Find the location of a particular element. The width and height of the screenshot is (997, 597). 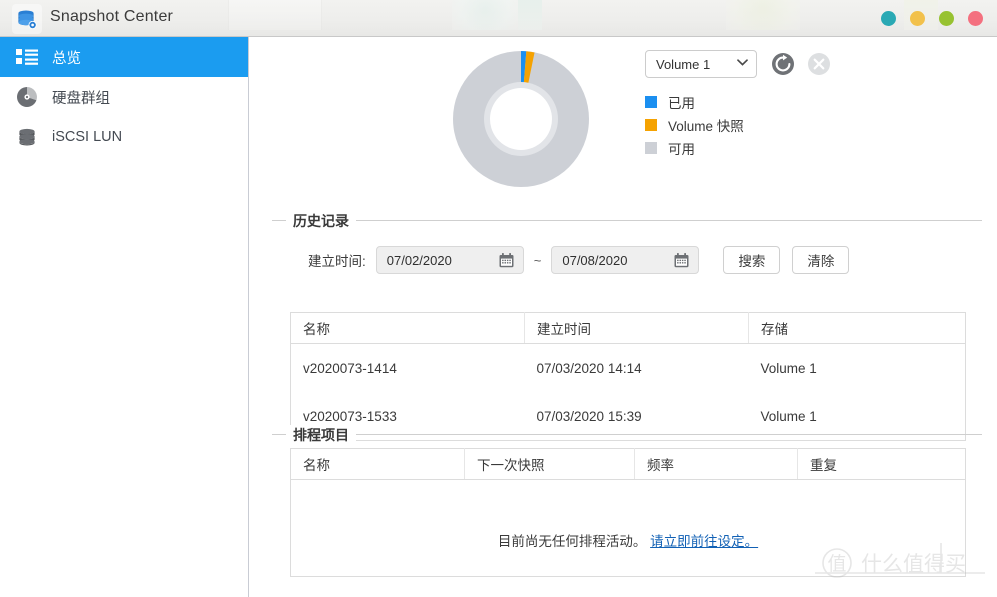

minimize-button is located at coordinates (917, 18).